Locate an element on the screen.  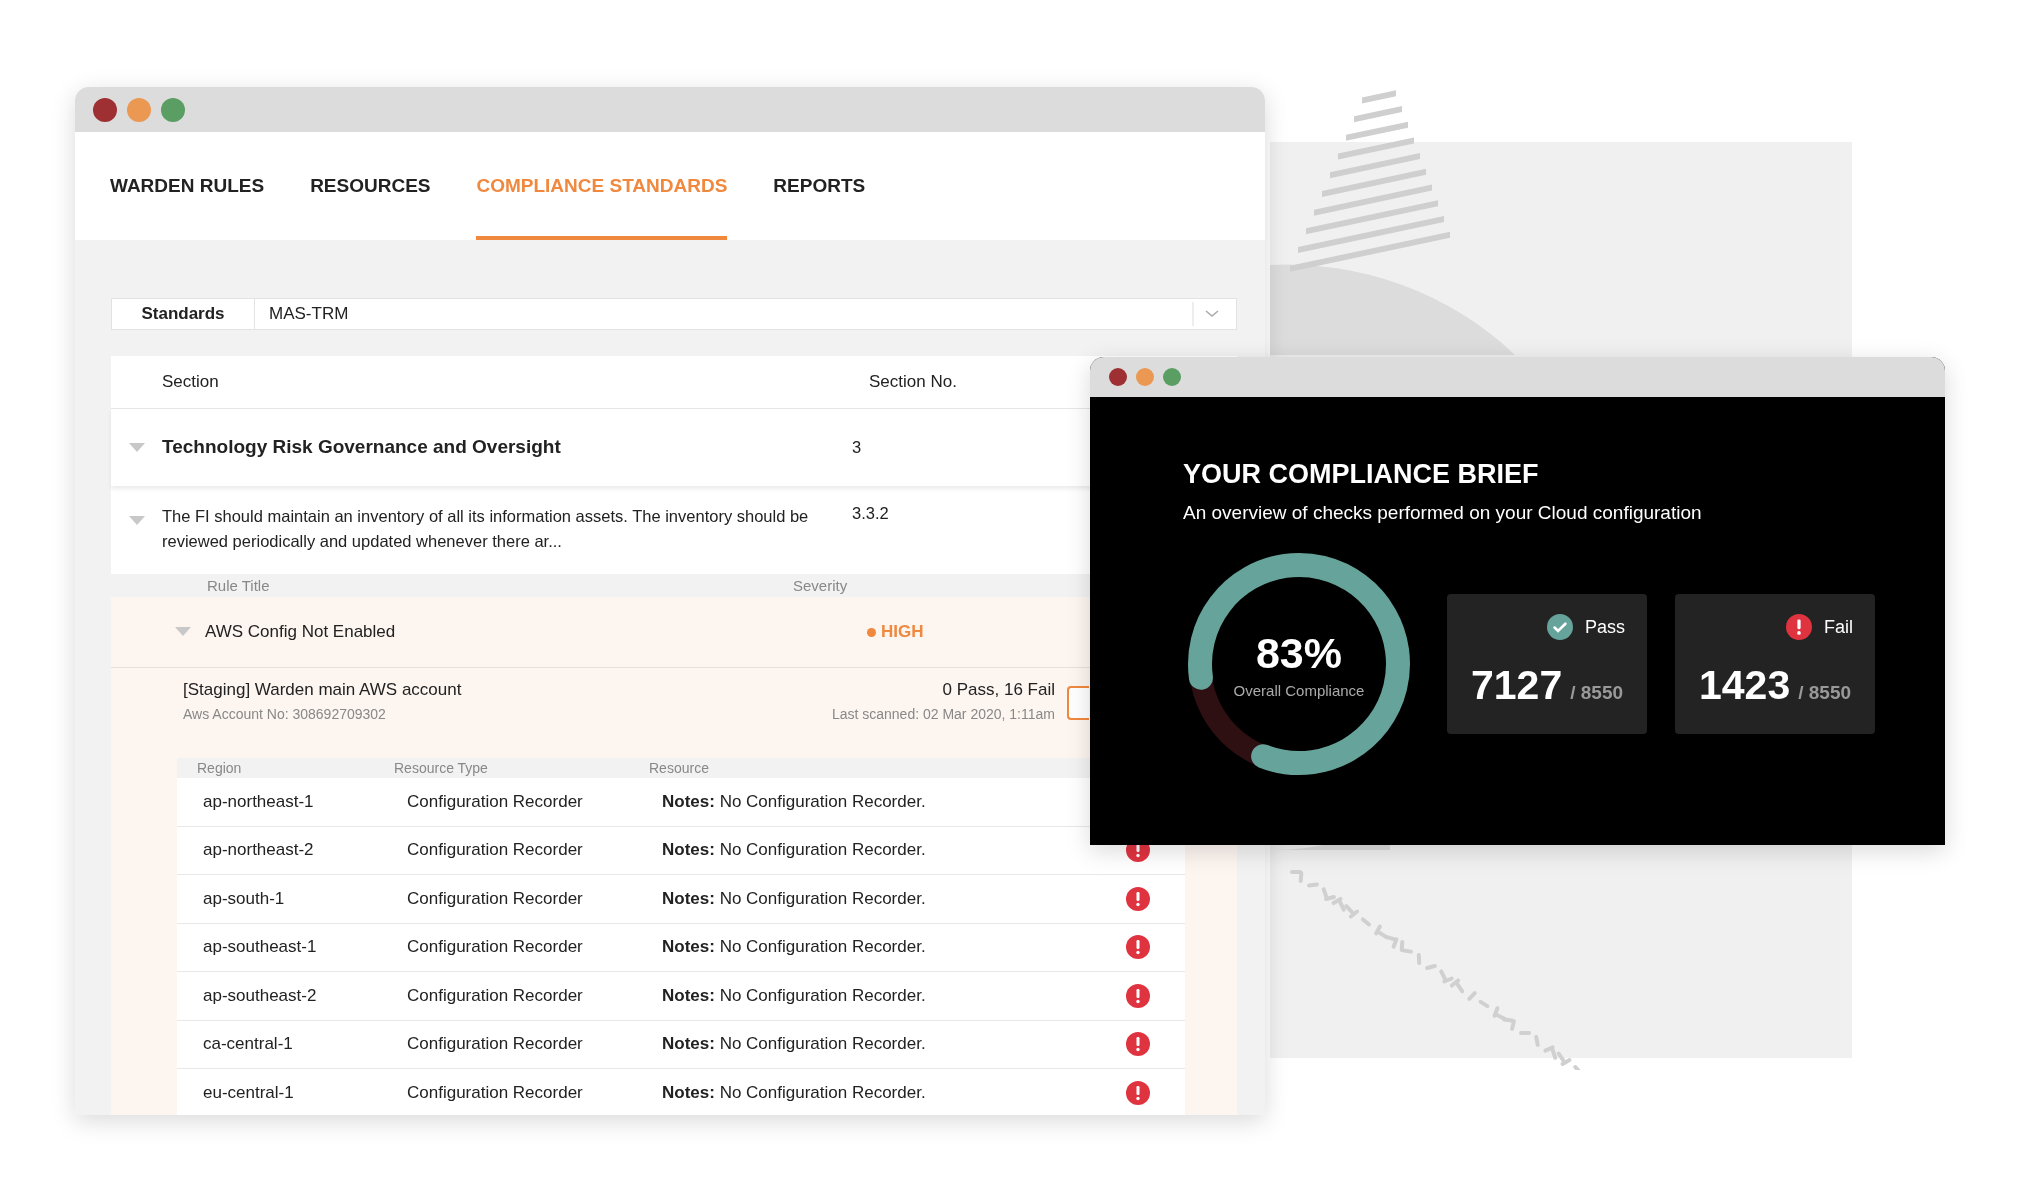
region-cell-text: ap-northeast-1 is located at coordinates (259, 801).